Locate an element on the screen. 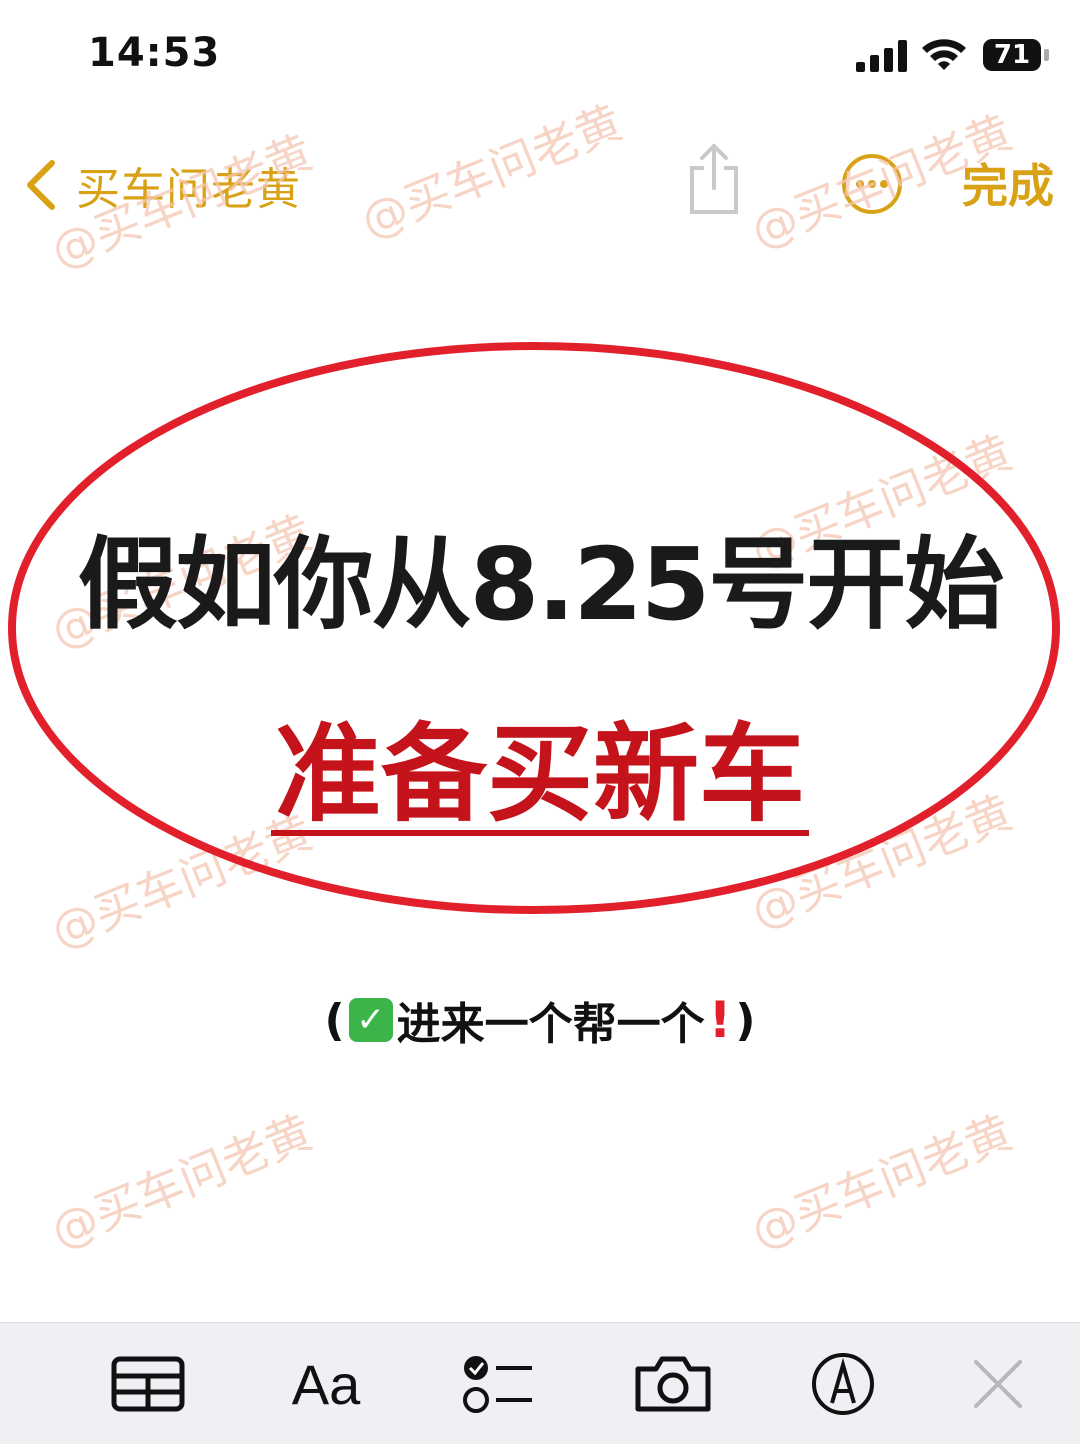  format-button: Aa is located at coordinates (326, 1384).